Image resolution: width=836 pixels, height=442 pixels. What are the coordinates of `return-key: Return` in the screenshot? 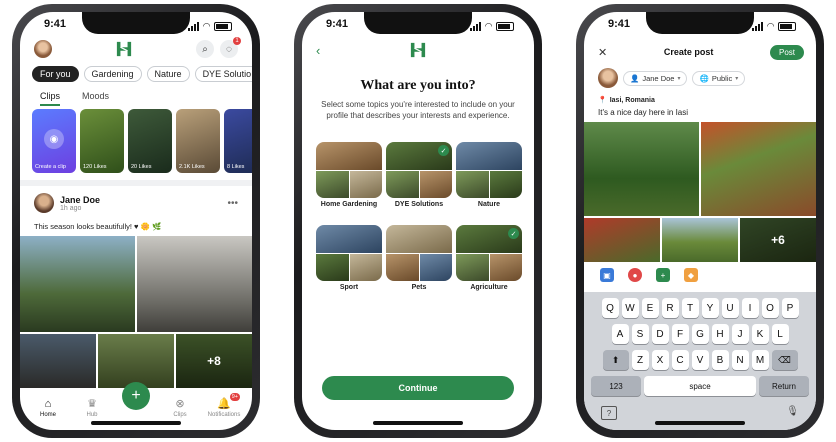 It's located at (784, 386).